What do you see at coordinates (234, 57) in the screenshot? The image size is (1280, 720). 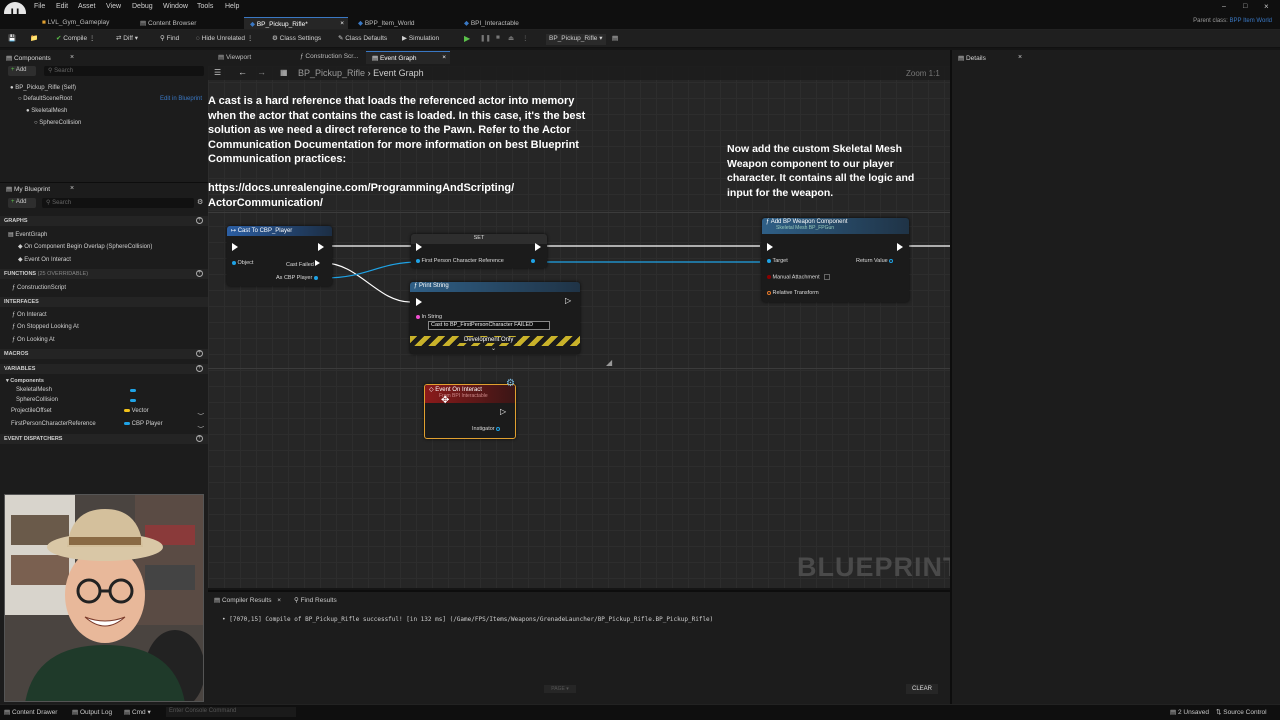 I see `tab-viewport: ▤ Viewport` at bounding box center [234, 57].